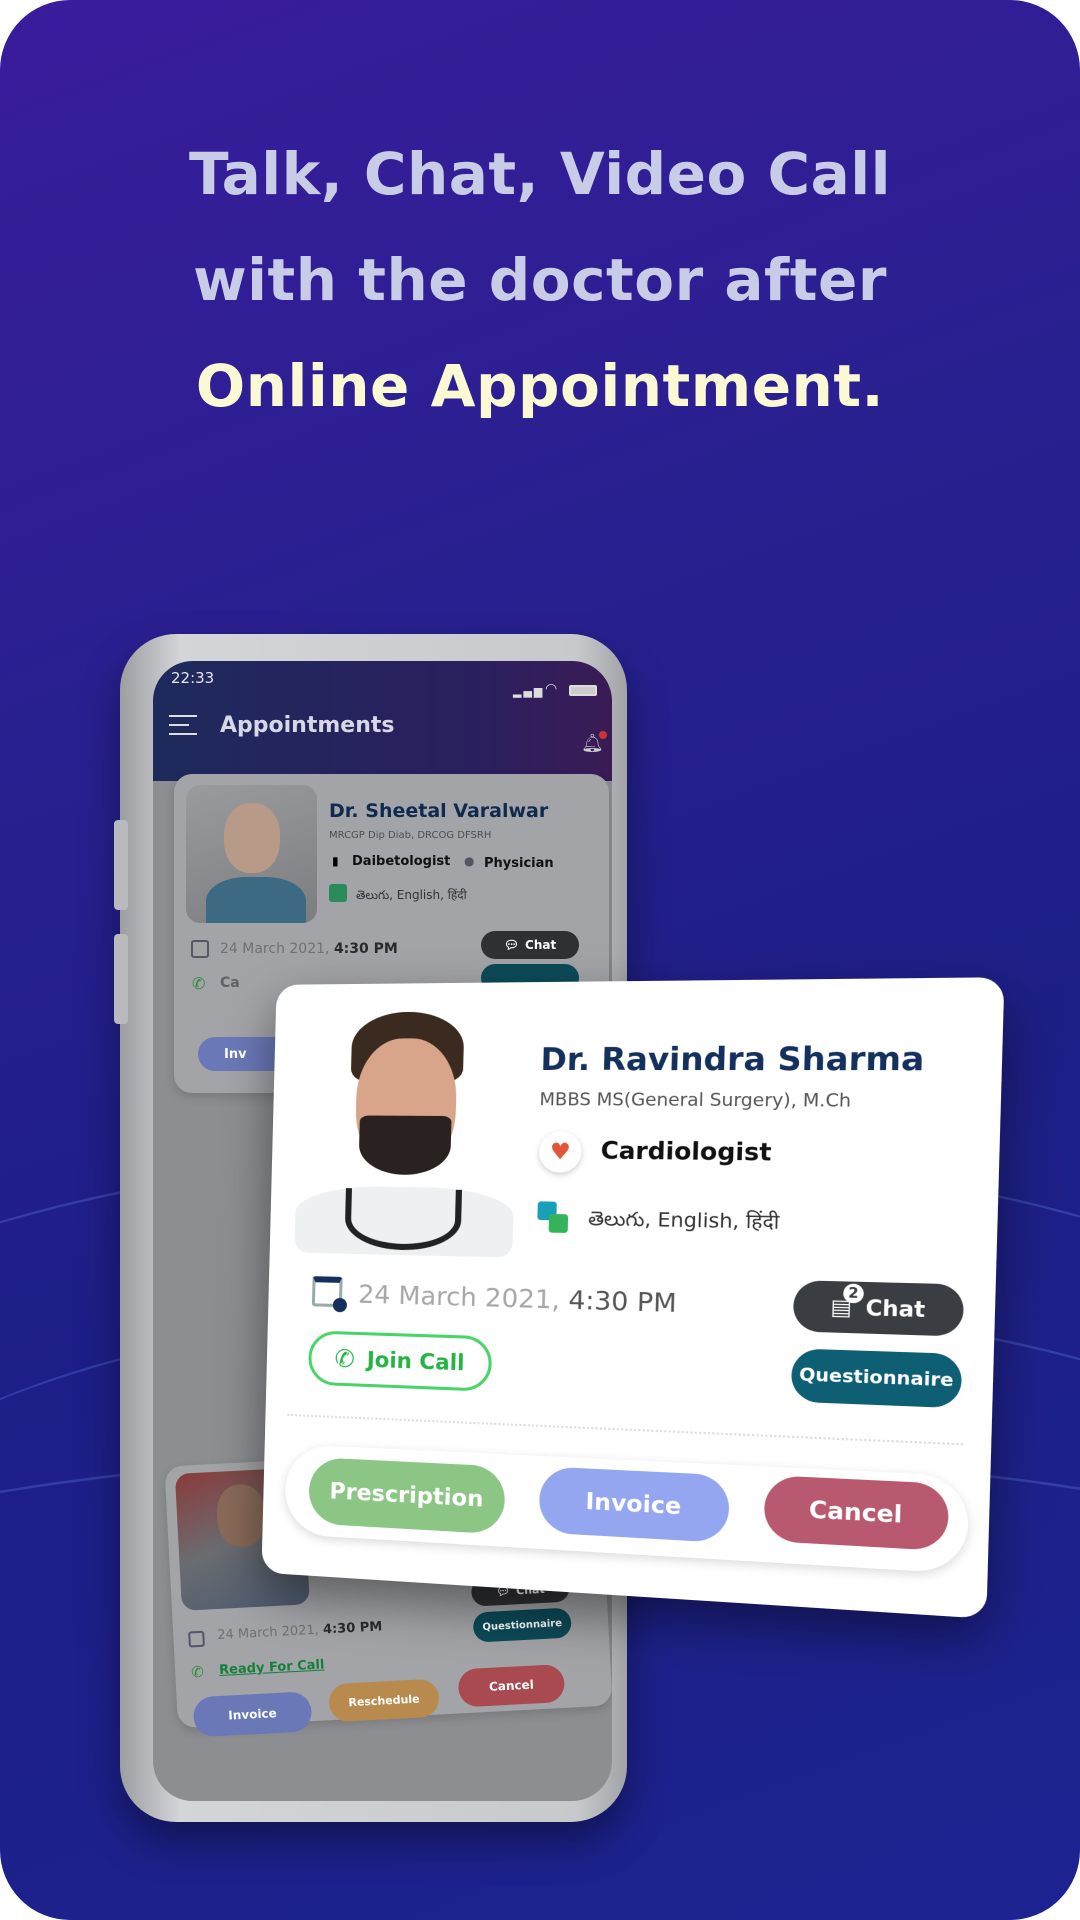  What do you see at coordinates (469, 861) in the screenshot?
I see `physician-icon: ●` at bounding box center [469, 861].